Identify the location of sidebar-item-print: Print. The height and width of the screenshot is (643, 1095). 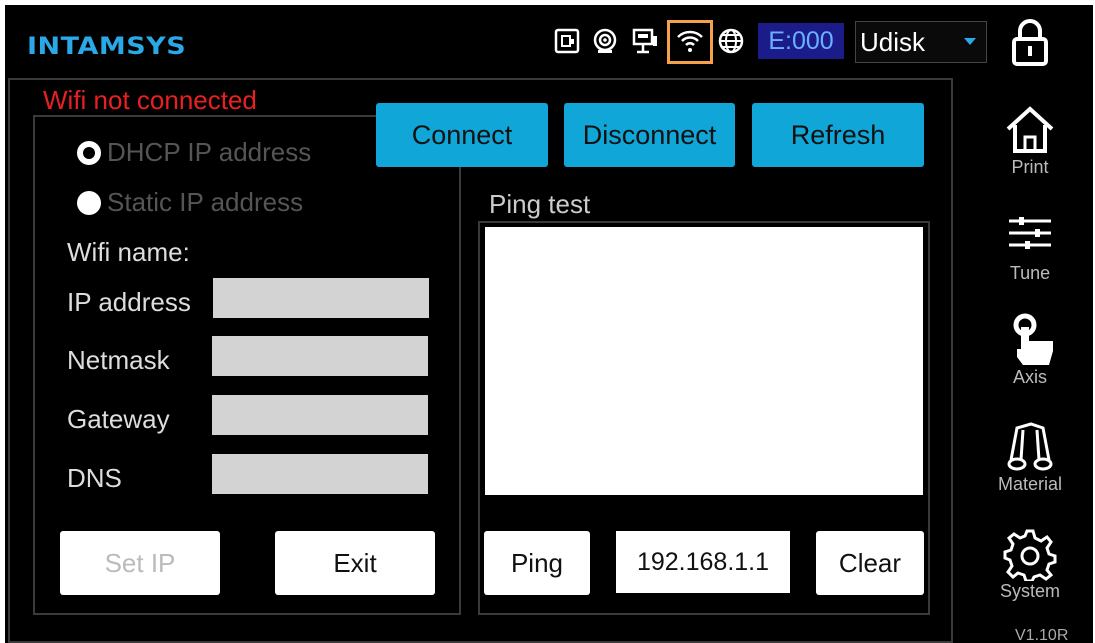
(1030, 140).